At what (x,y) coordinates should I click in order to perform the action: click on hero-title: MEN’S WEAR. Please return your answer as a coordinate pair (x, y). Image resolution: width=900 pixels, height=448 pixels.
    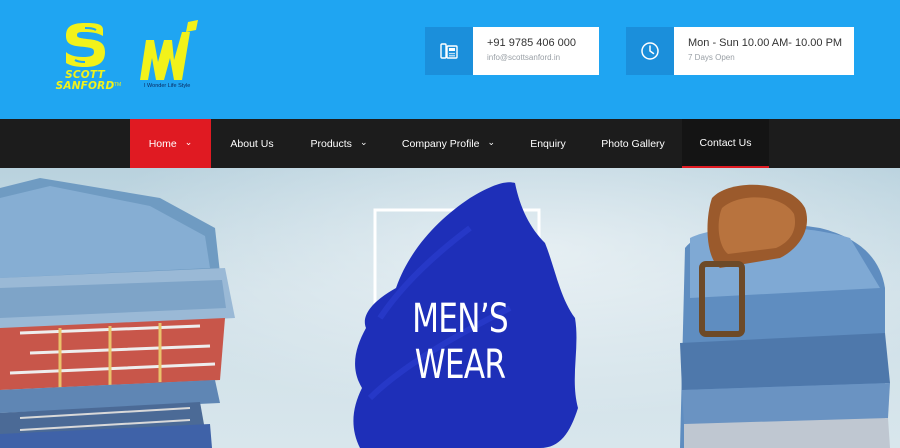
    Looking at the image, I should click on (459, 342).